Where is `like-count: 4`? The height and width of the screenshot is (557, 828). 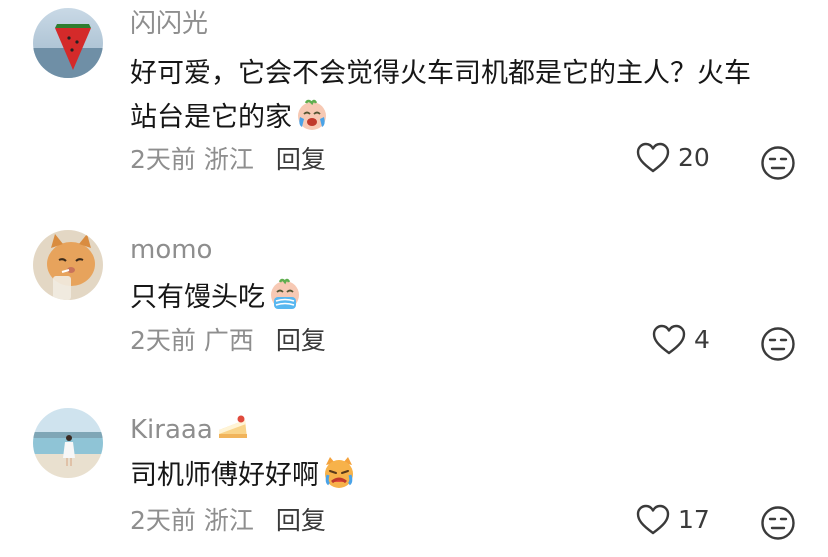
like-count: 4 is located at coordinates (702, 339).